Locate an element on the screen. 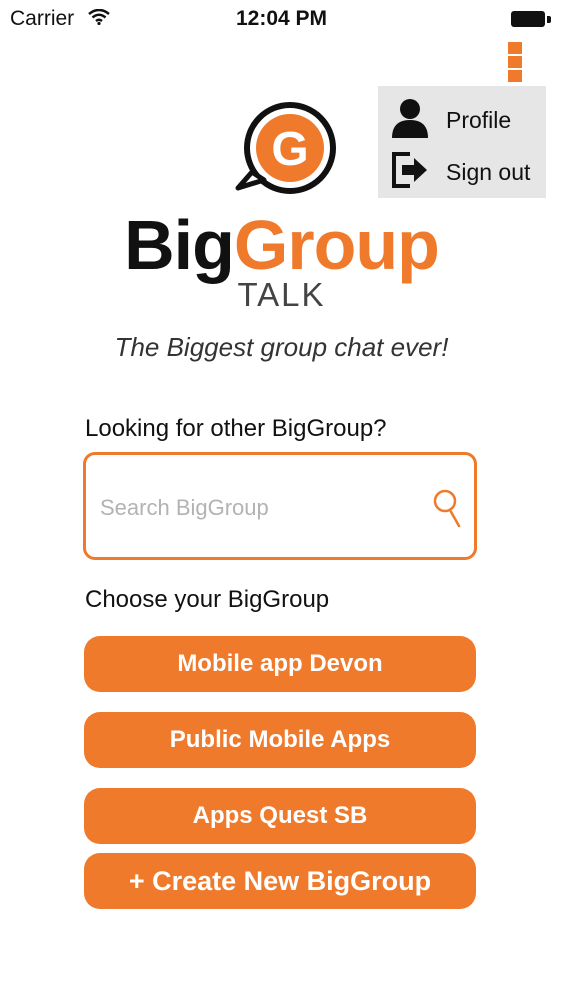  app-wordmark: BigGroup is located at coordinates (281, 245).